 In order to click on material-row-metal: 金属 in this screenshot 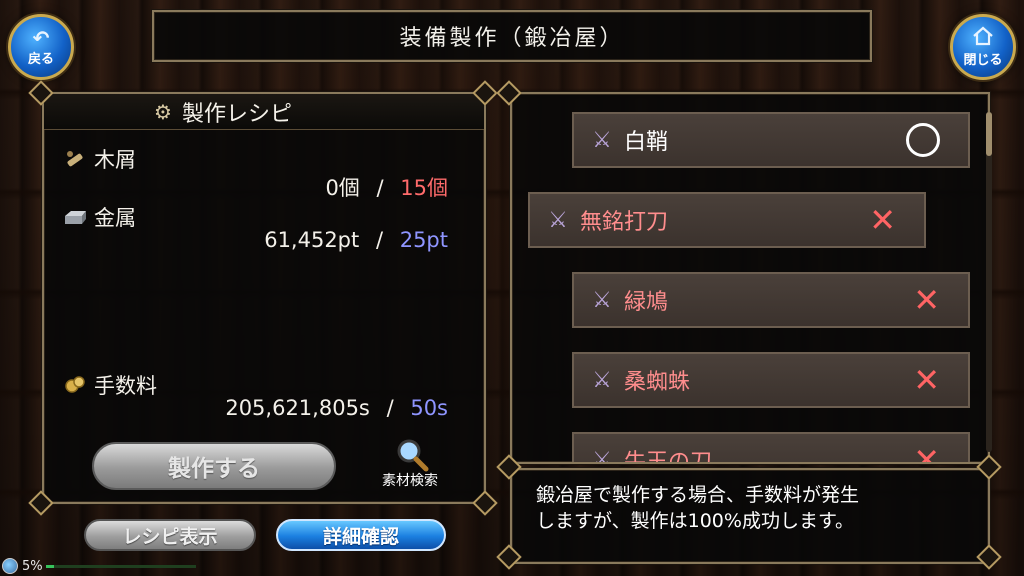, I will do `click(99, 217)`.